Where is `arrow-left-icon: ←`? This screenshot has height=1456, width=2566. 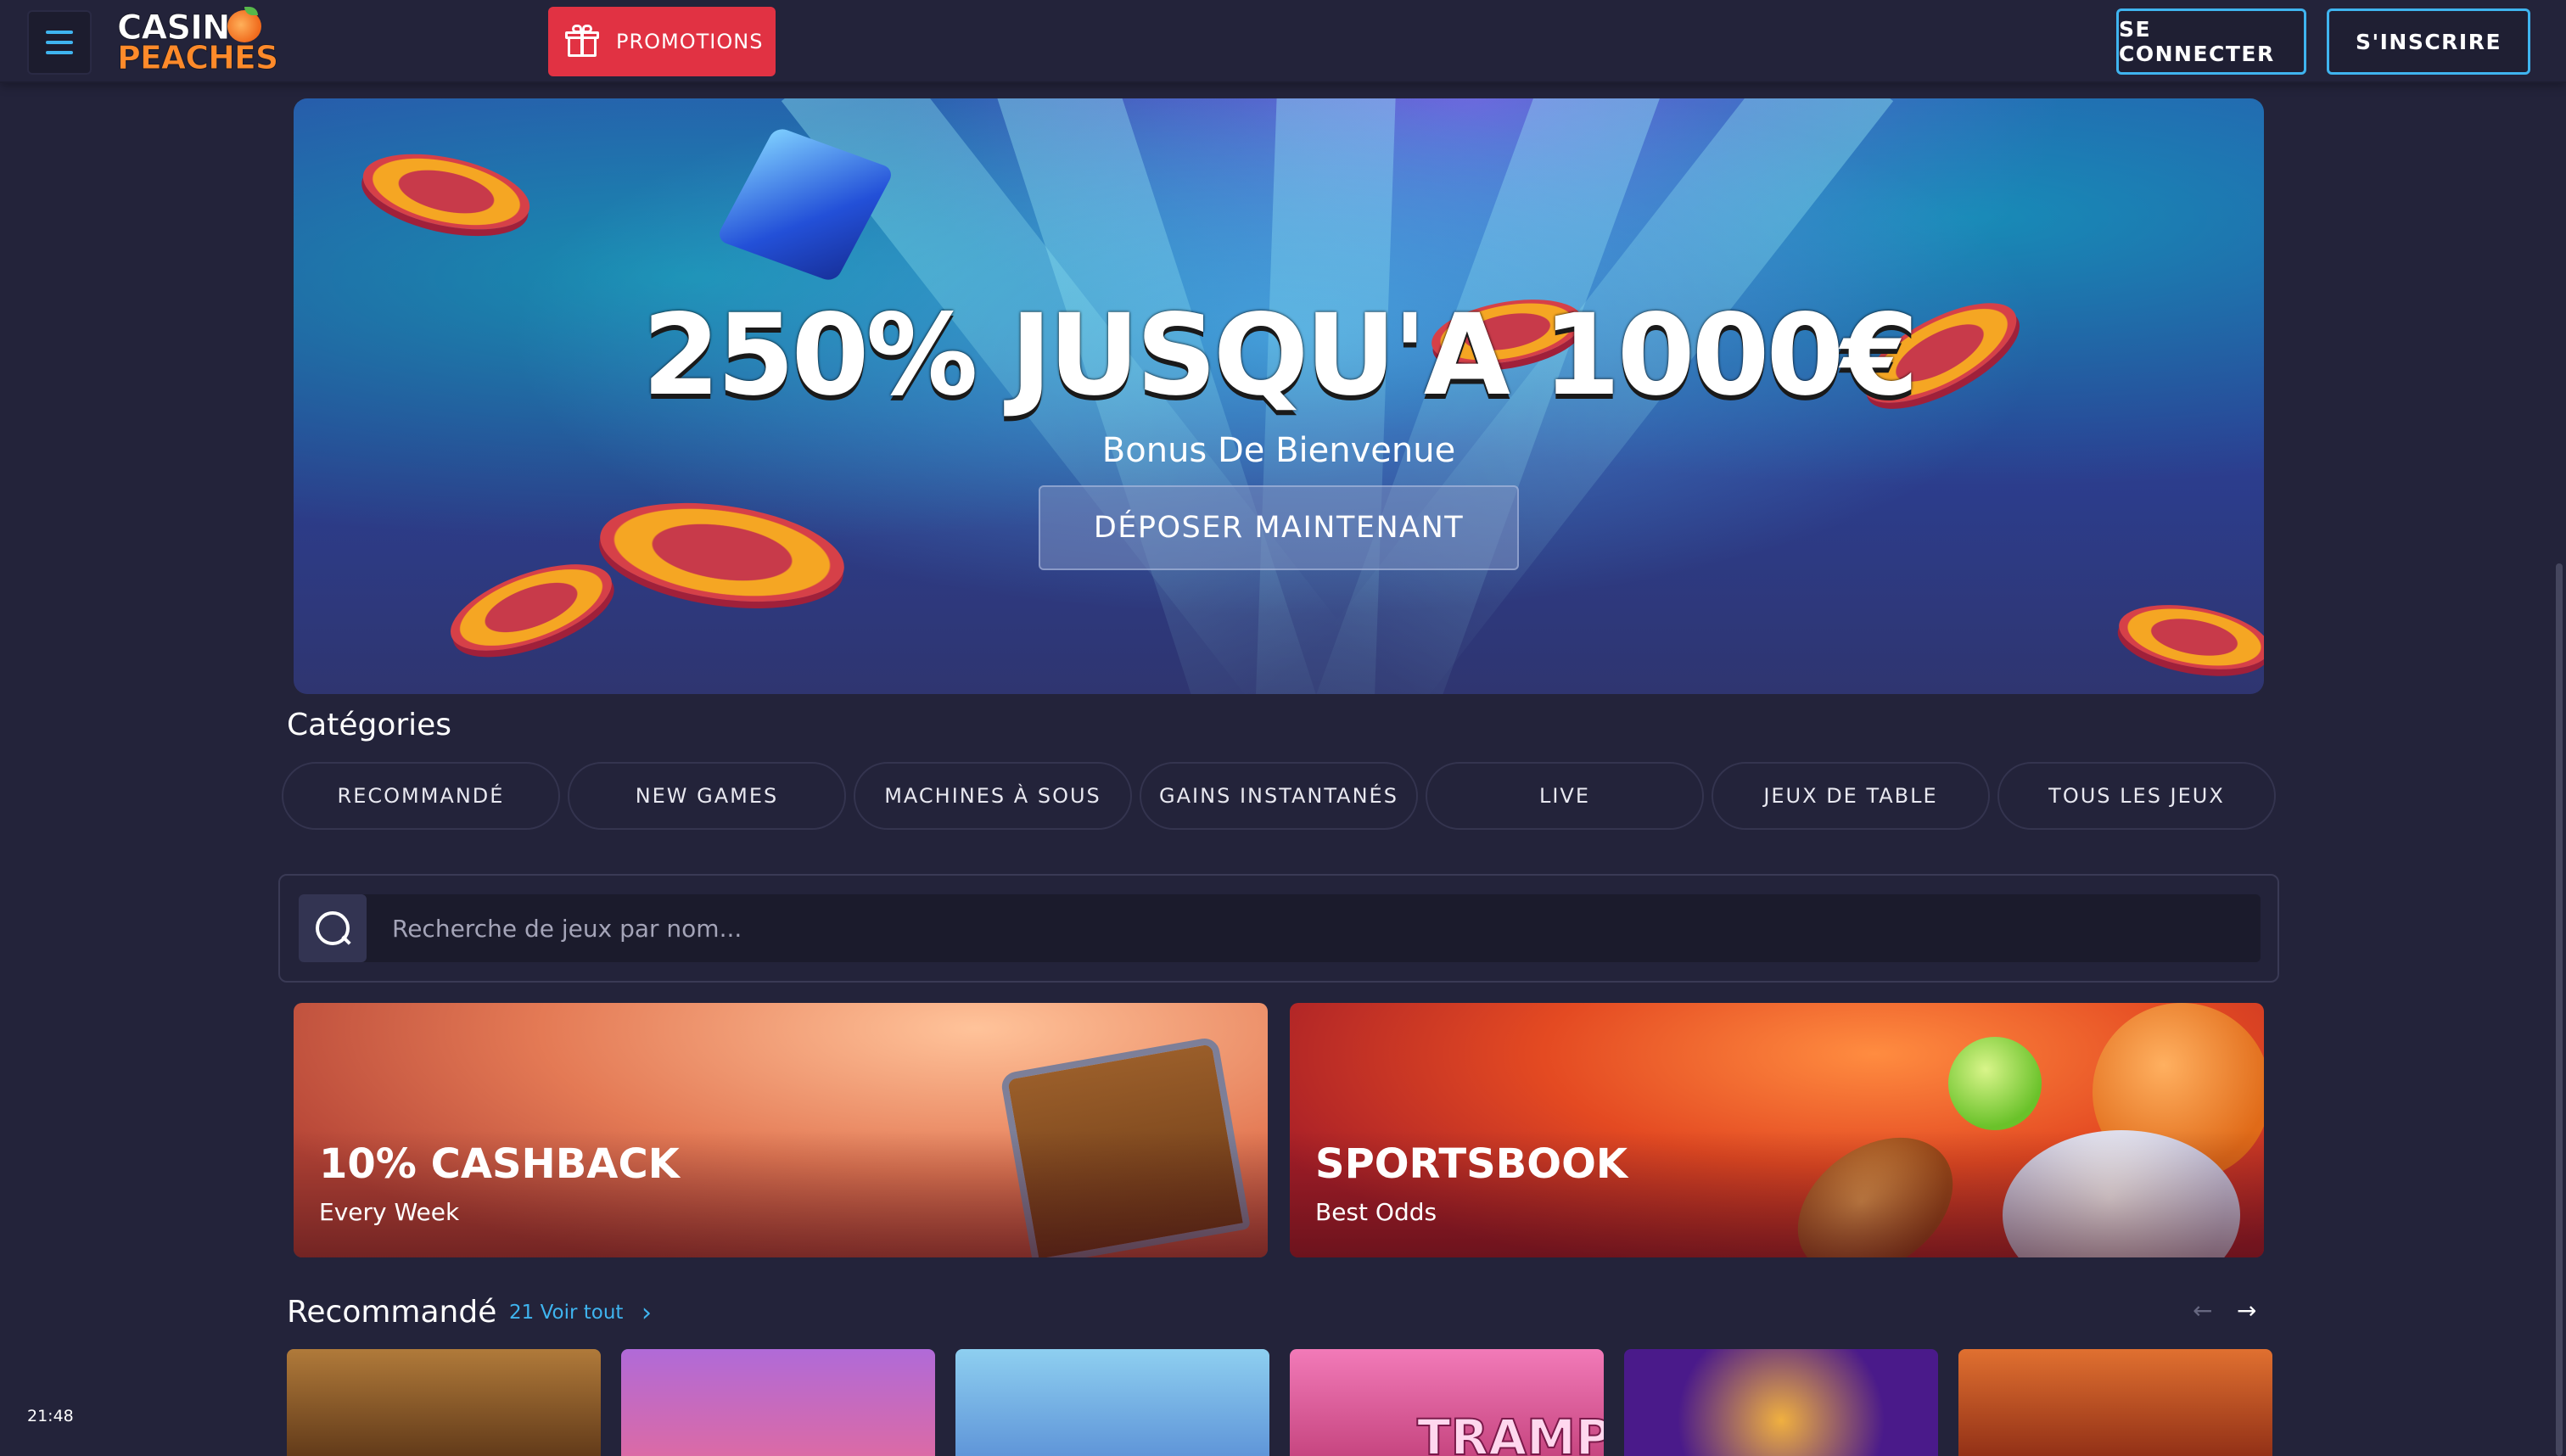 arrow-left-icon: ← is located at coordinates (2202, 1310).